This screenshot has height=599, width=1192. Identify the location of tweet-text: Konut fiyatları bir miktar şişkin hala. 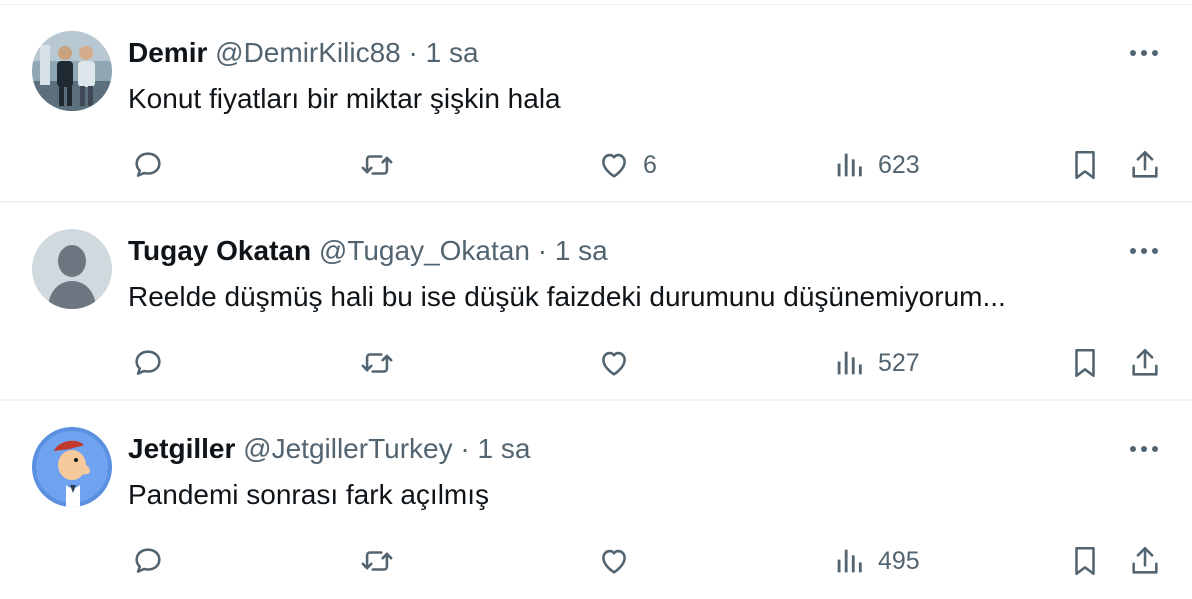
(344, 98).